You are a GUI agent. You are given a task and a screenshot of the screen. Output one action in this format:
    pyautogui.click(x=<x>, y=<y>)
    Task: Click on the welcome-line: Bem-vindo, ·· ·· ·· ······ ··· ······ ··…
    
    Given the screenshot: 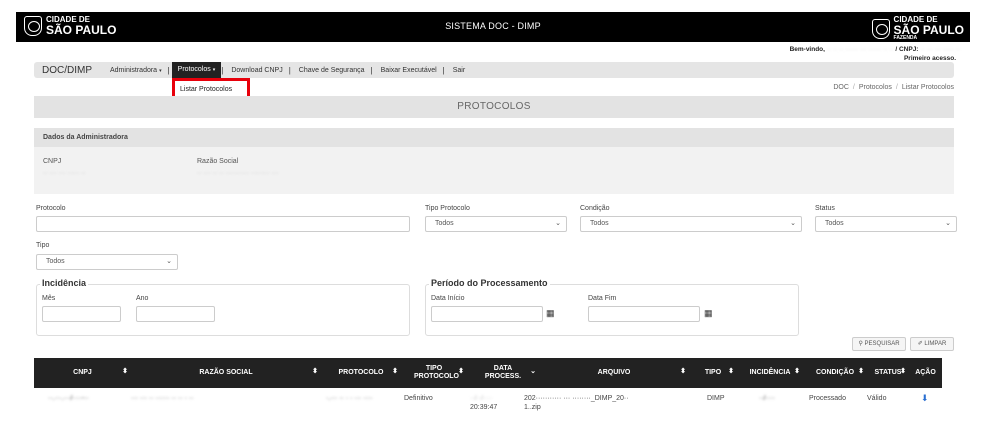 What is the action you would take?
    pyautogui.click(x=780, y=49)
    